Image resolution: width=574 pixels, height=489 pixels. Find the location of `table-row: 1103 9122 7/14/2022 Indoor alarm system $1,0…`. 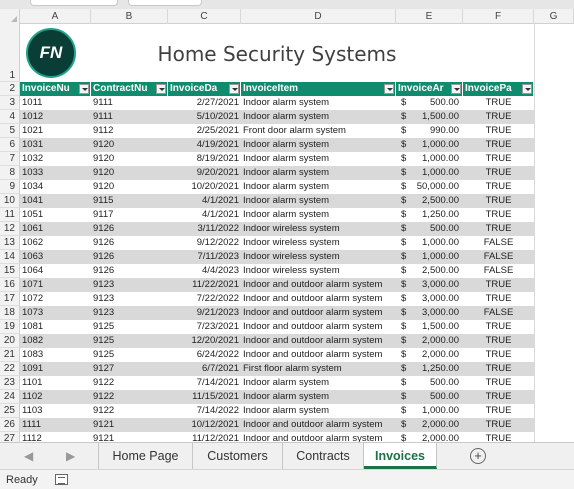

table-row: 1103 9122 7/14/2022 Indoor alarm system $1,0… is located at coordinates (277, 411).